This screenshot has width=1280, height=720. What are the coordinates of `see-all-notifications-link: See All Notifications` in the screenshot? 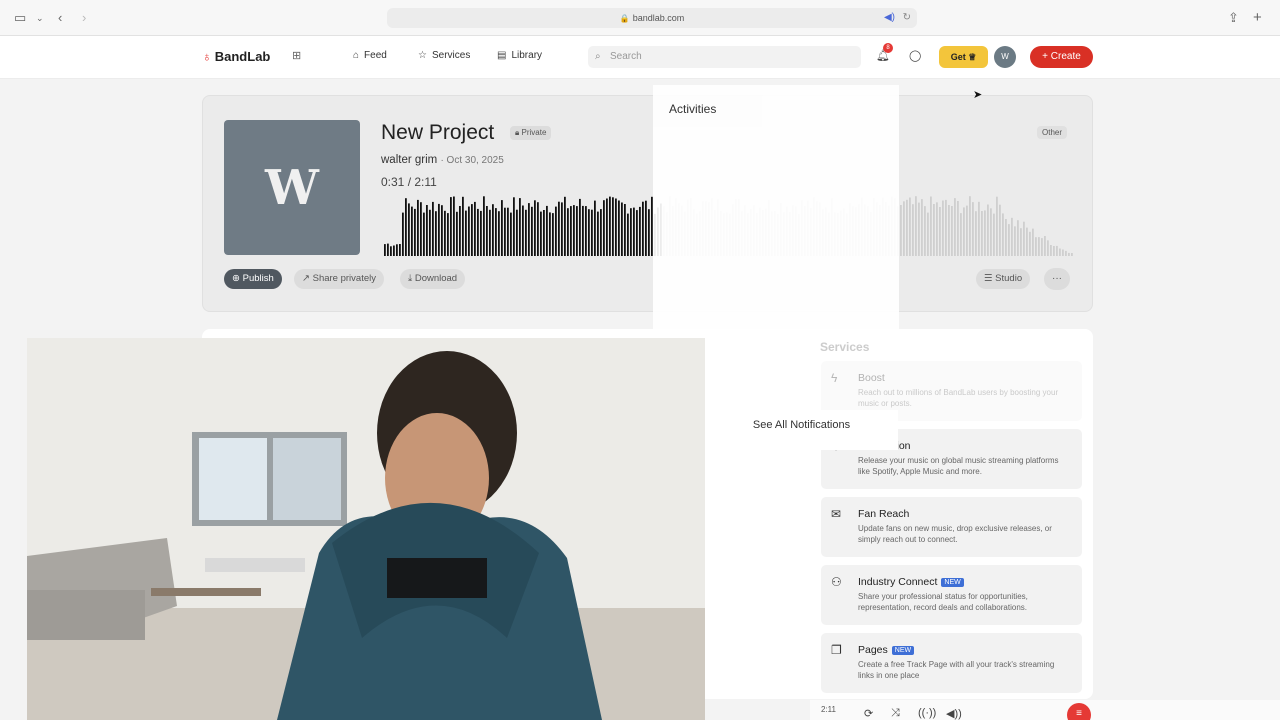 It's located at (801, 430).